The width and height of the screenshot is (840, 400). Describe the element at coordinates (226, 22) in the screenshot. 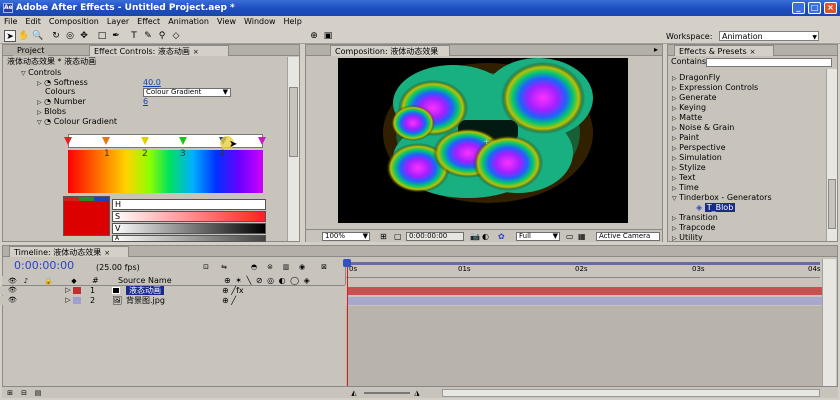

I see `menu-view: View` at that location.